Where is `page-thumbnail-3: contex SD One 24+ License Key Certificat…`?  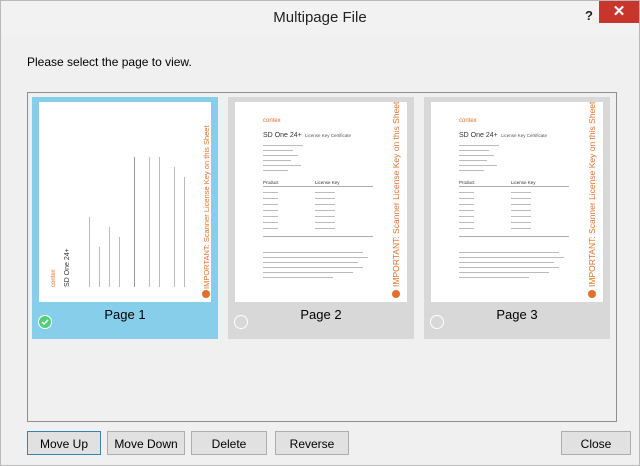
page-thumbnail-3: contex SD One 24+ License Key Certificat… is located at coordinates (517, 202).